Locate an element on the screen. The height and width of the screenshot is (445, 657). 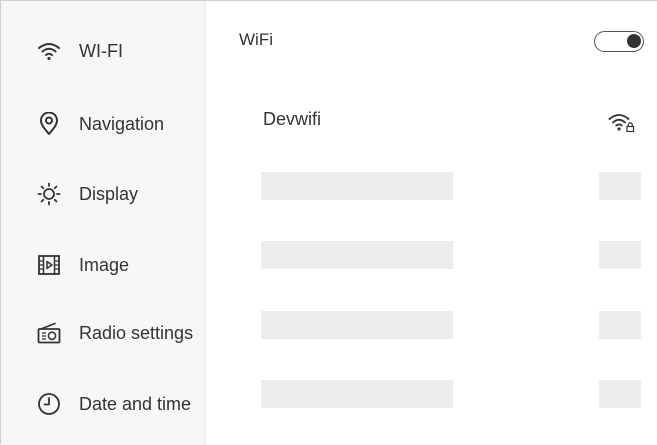
brightness-icon is located at coordinates (49, 194).